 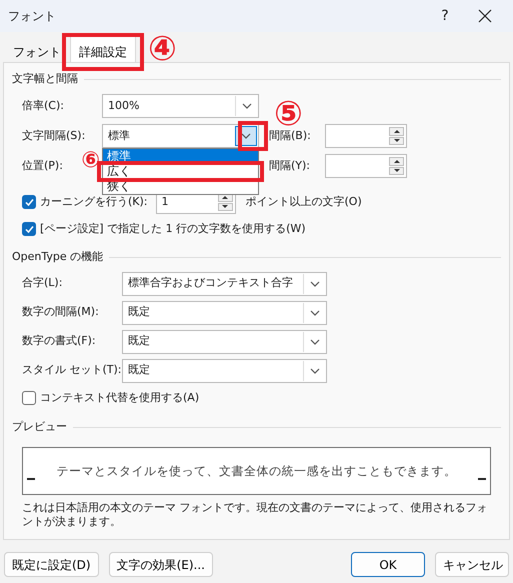 What do you see at coordinates (120, 398) in the screenshot?
I see `checkbox-label: コンテキスト代替を使用する(A)` at bounding box center [120, 398].